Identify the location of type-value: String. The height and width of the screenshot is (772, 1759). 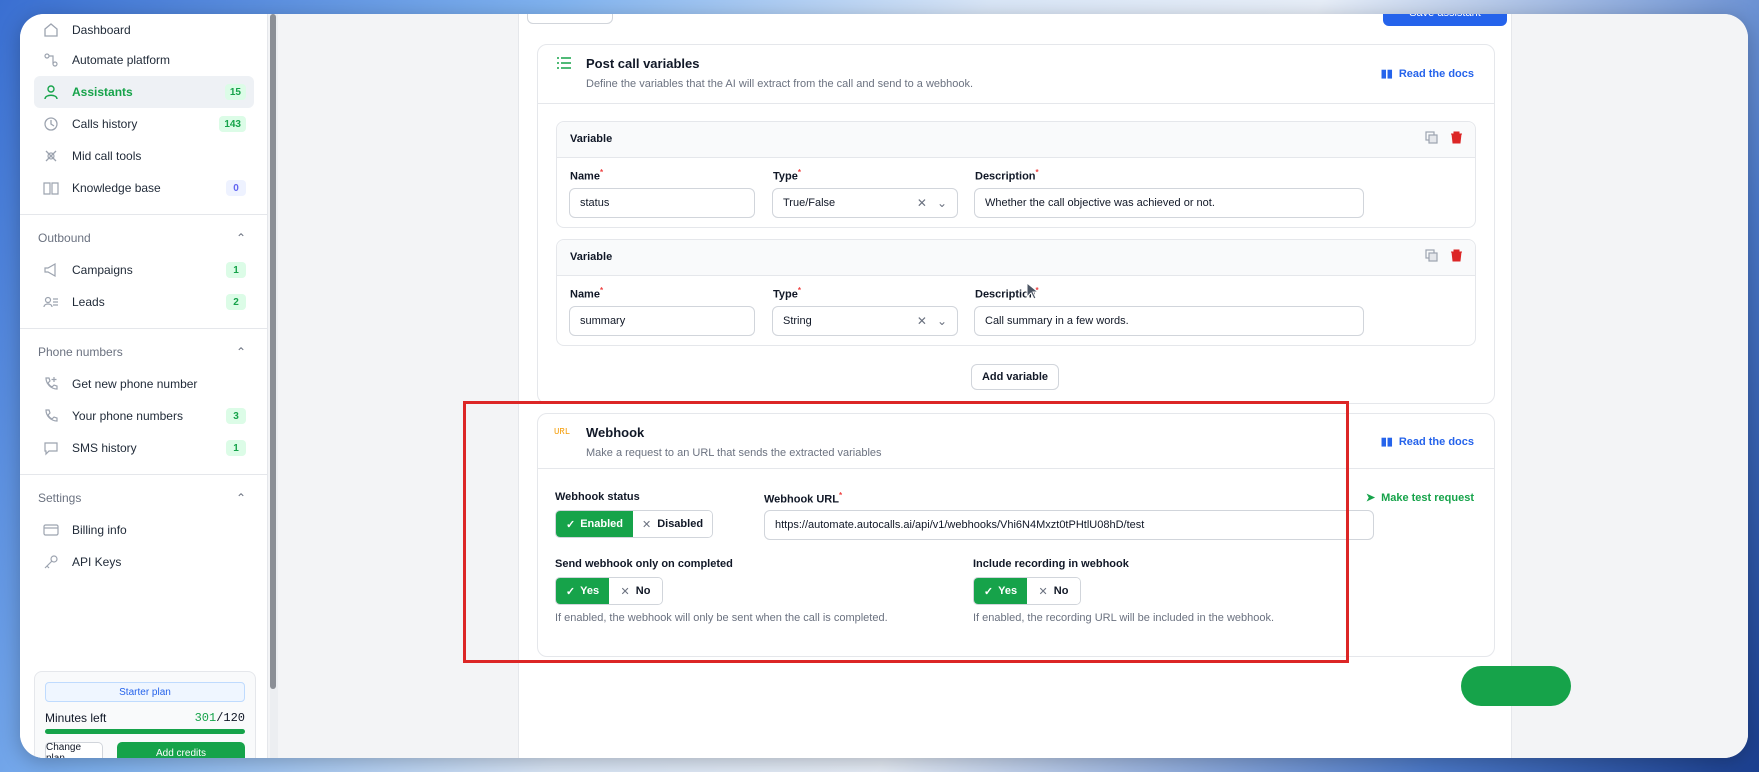
(797, 321).